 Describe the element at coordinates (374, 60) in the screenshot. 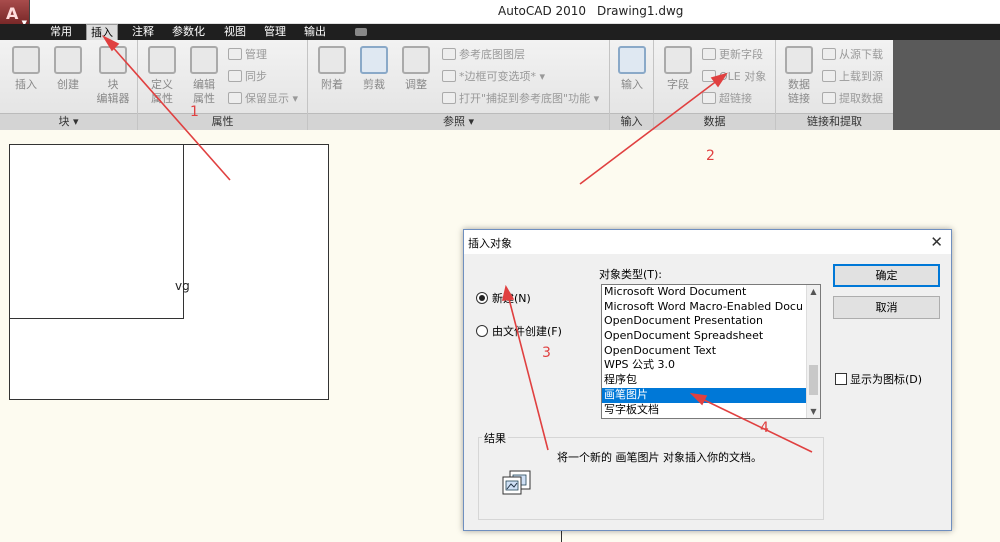

I see `clip-icon` at that location.